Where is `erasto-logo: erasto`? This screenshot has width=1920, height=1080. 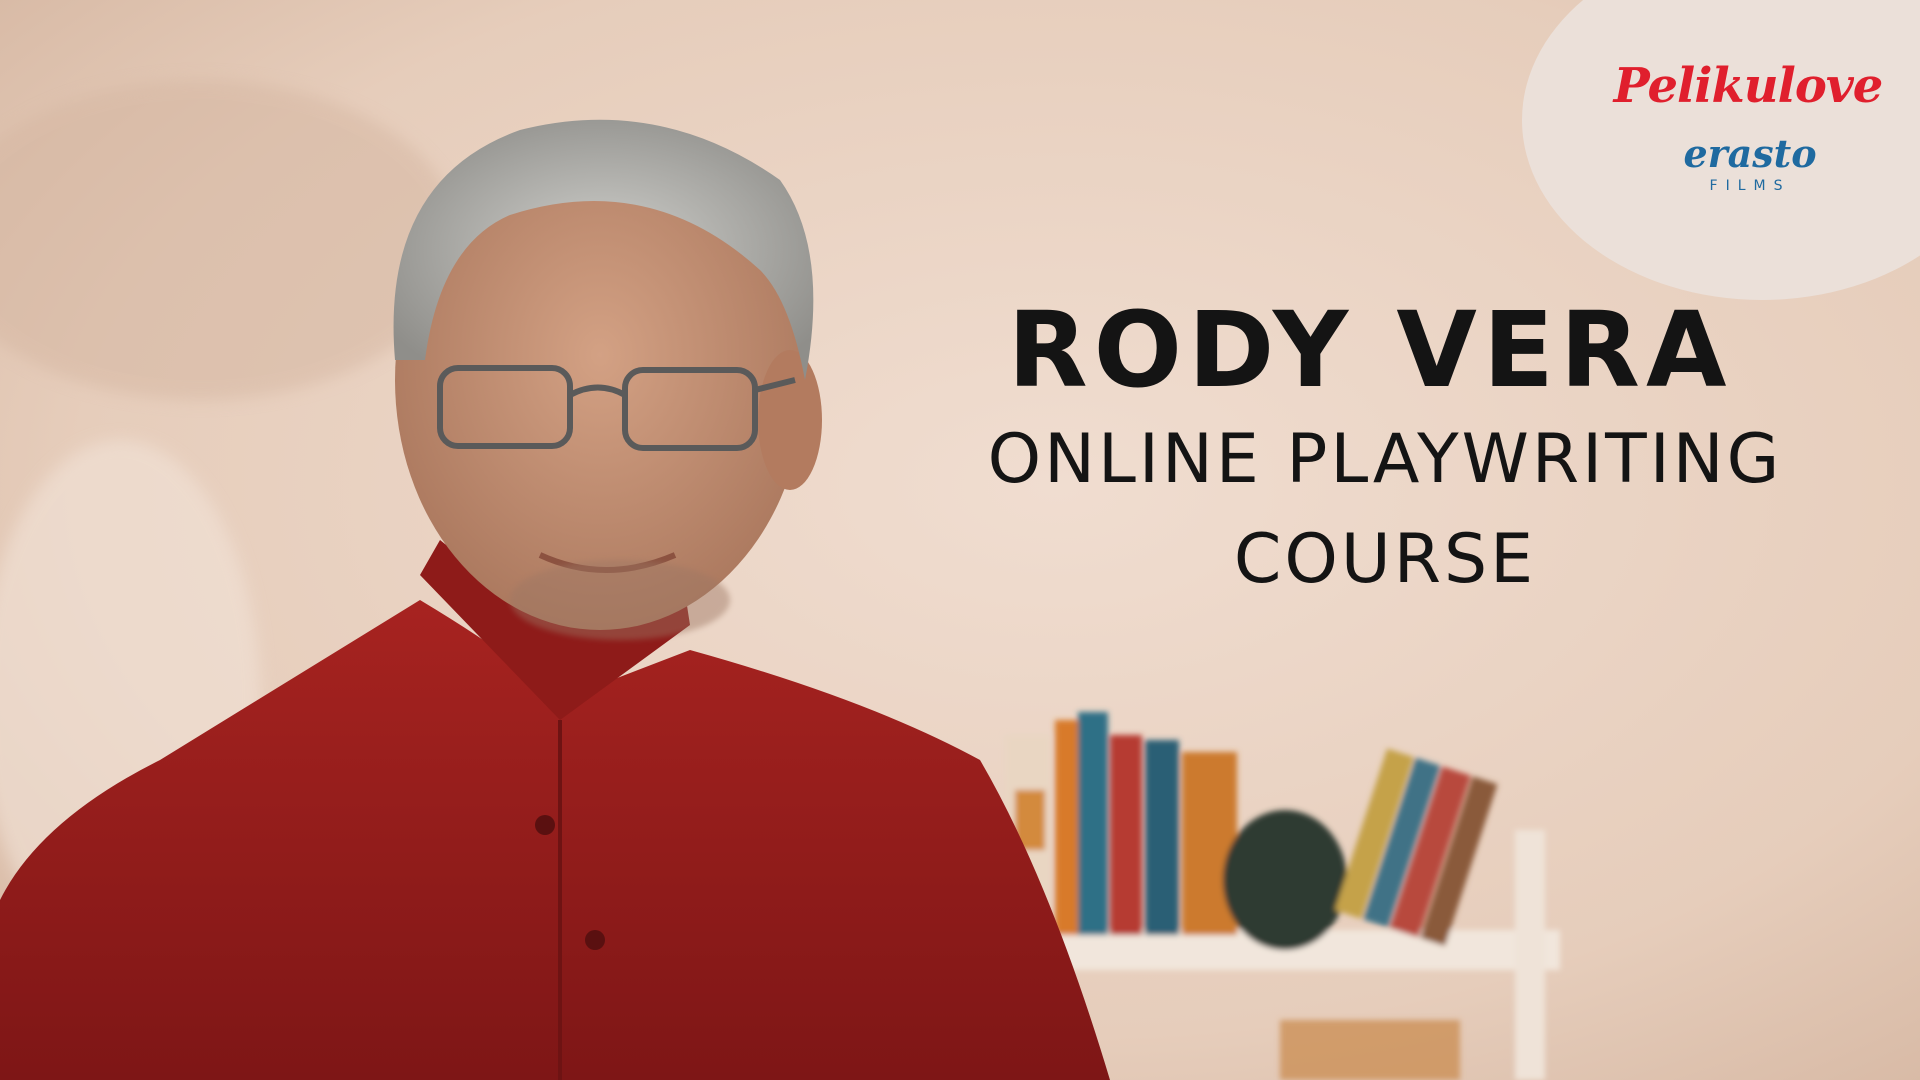 erasto-logo: erasto is located at coordinates (1750, 153).